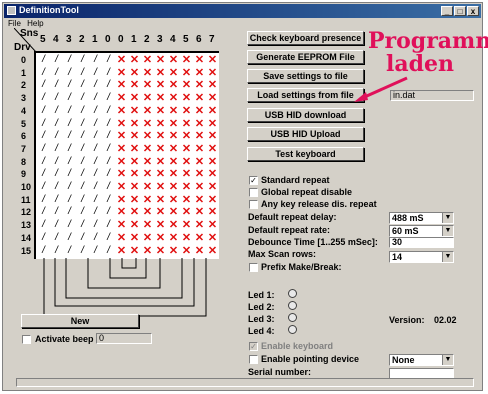 The height and width of the screenshot is (394, 488). I want to click on enable-pointing-checkbox, so click(253, 359).